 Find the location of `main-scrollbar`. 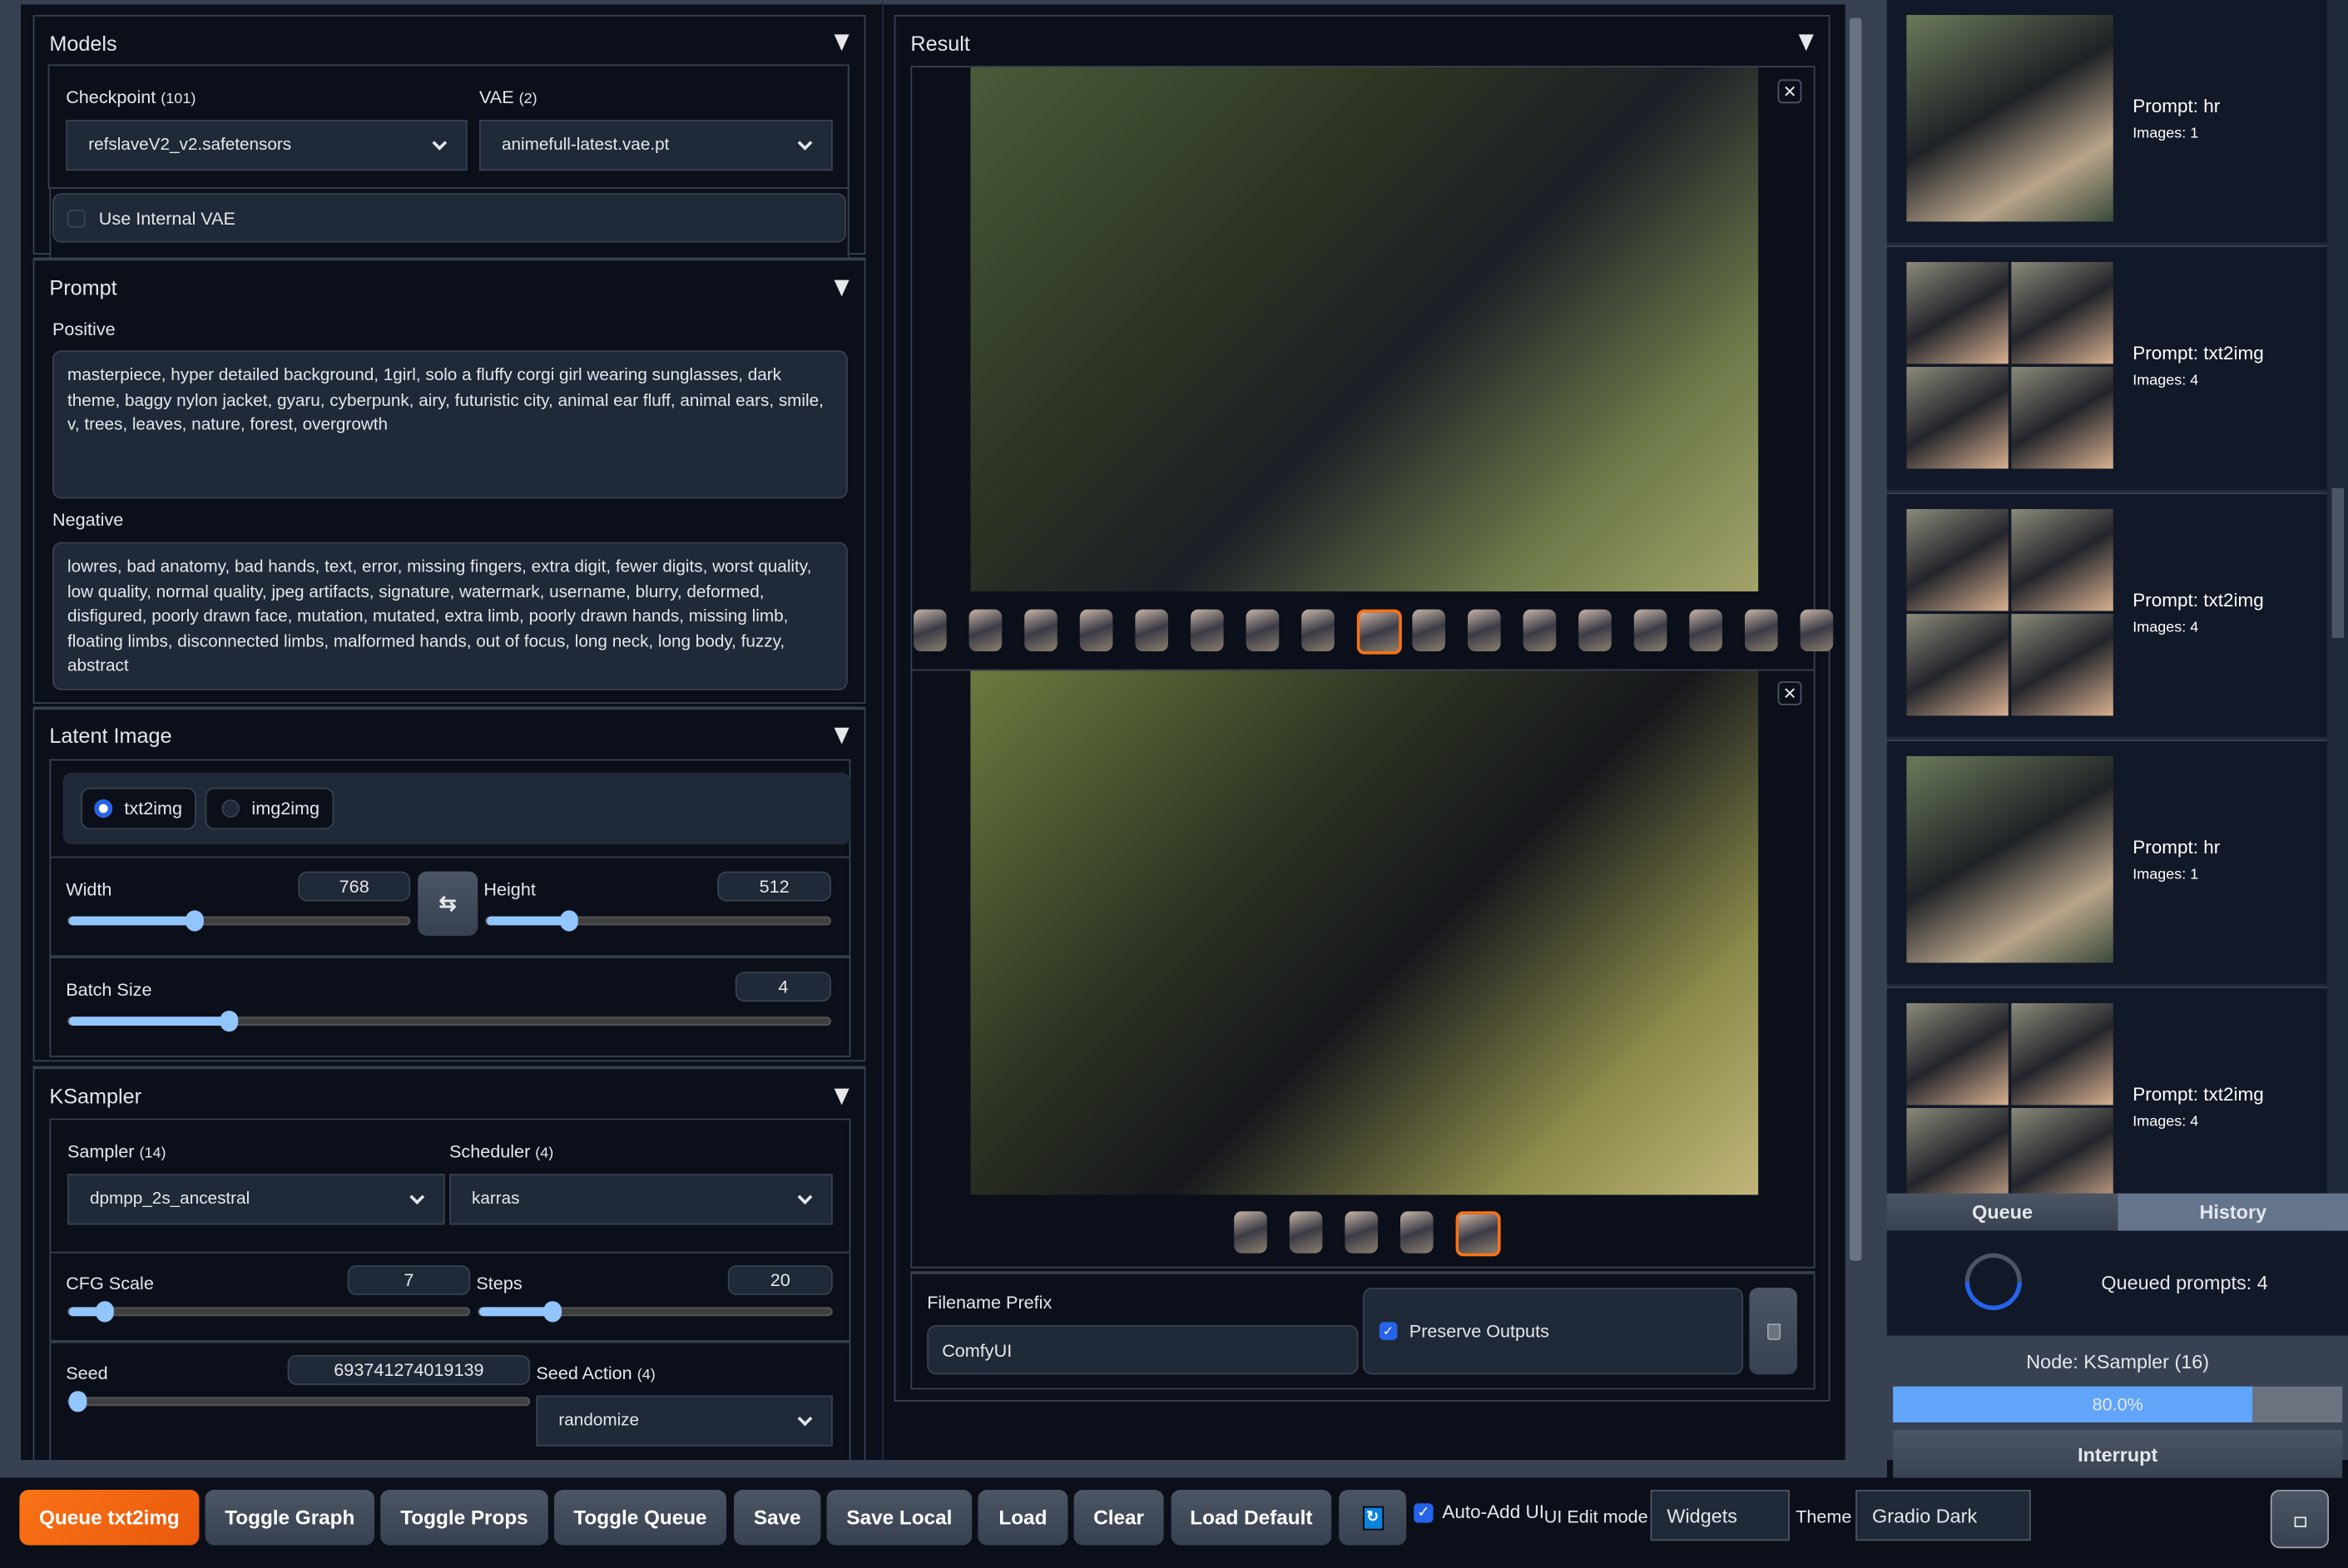

main-scrollbar is located at coordinates (1856, 730).